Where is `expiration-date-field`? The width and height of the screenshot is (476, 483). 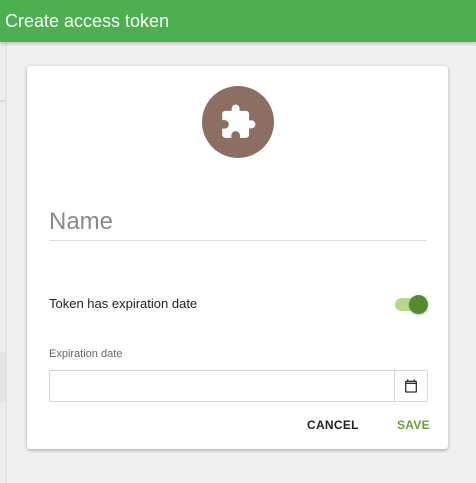 expiration-date-field is located at coordinates (238, 386).